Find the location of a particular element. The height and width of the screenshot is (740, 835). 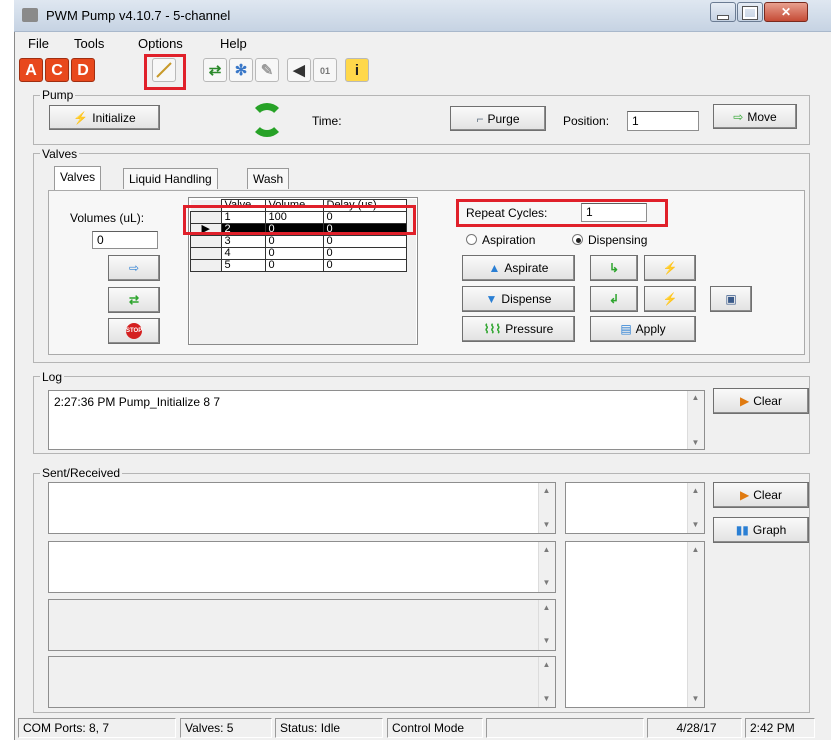

swap-icon: ⇄ is located at coordinates (215, 70).